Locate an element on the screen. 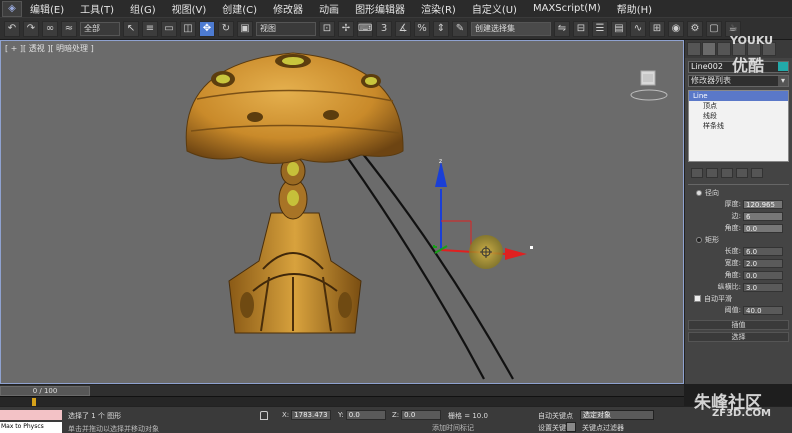 The image size is (792, 433). angle-snap-icon: ∡ is located at coordinates (403, 28).